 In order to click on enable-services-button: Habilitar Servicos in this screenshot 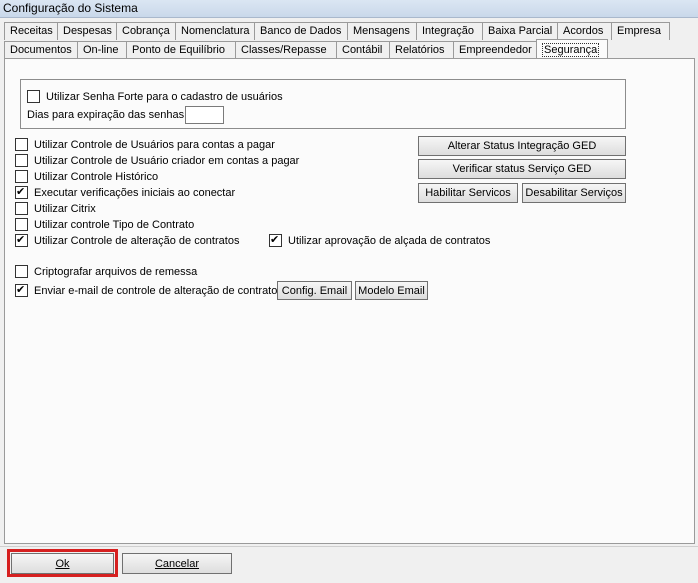, I will do `click(468, 193)`.